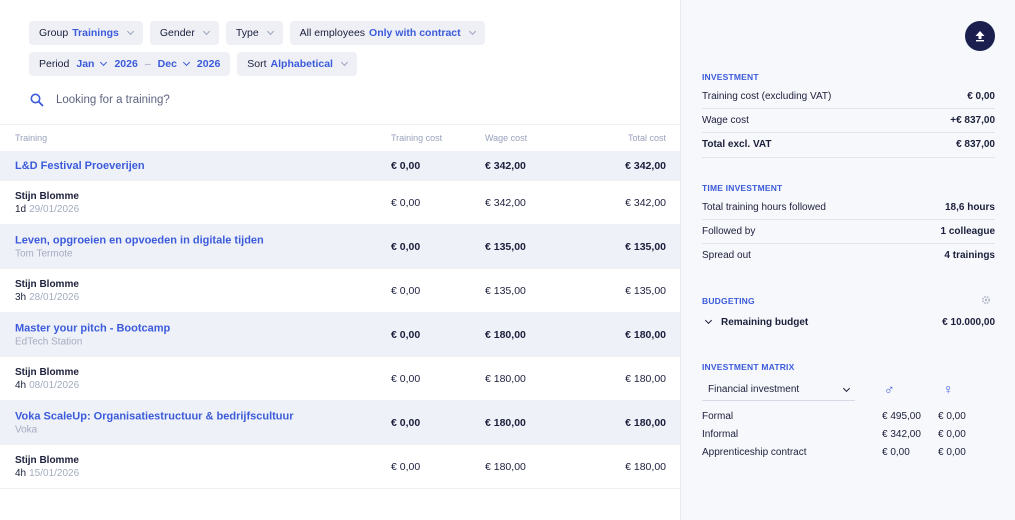 The width and height of the screenshot is (1015, 520). Describe the element at coordinates (31, 138) in the screenshot. I see `header-training: Training` at that location.